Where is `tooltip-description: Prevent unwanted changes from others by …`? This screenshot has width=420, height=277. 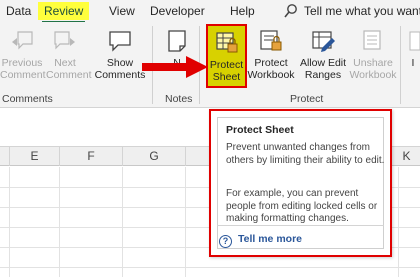 tooltip-description: Prevent unwanted changes from others by … is located at coordinates (305, 154).